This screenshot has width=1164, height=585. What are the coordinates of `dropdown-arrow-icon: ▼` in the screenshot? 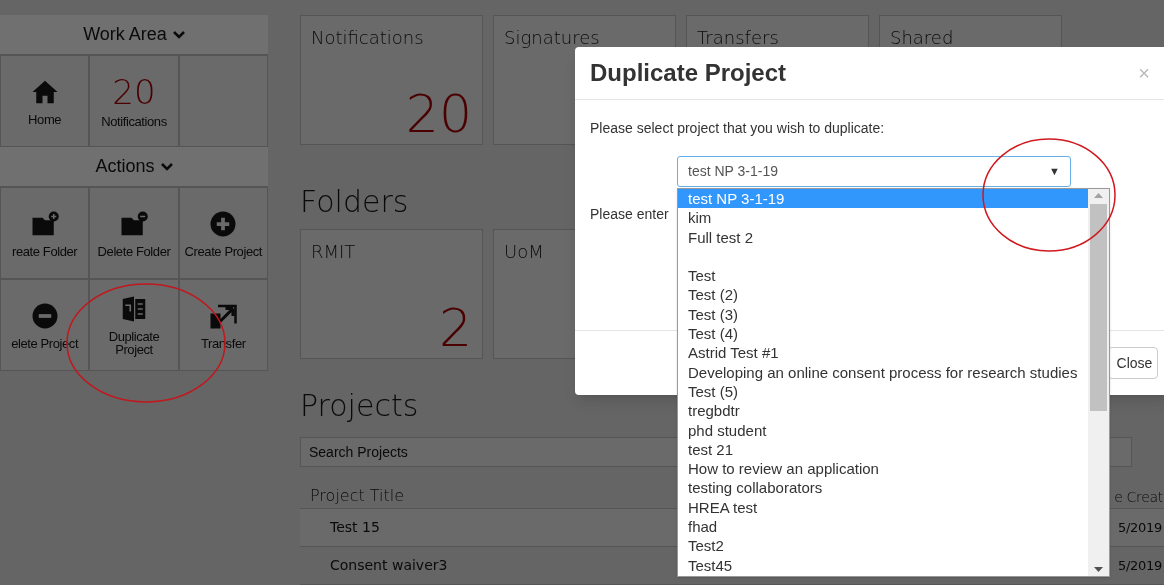 It's located at (1054, 171).